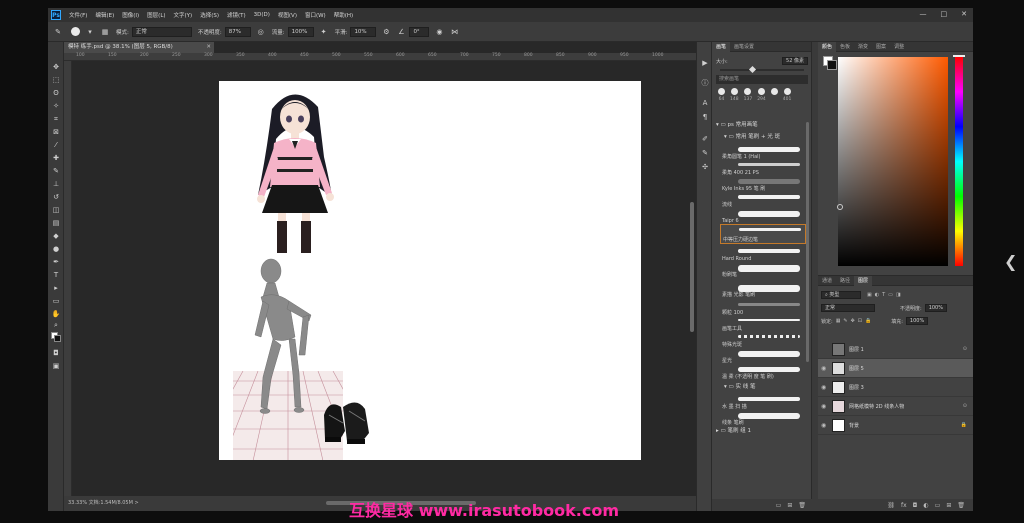 This screenshot has width=1024, height=523. Describe the element at coordinates (56, 158) in the screenshot. I see `healing-brush-tool-icon: ✚` at that location.